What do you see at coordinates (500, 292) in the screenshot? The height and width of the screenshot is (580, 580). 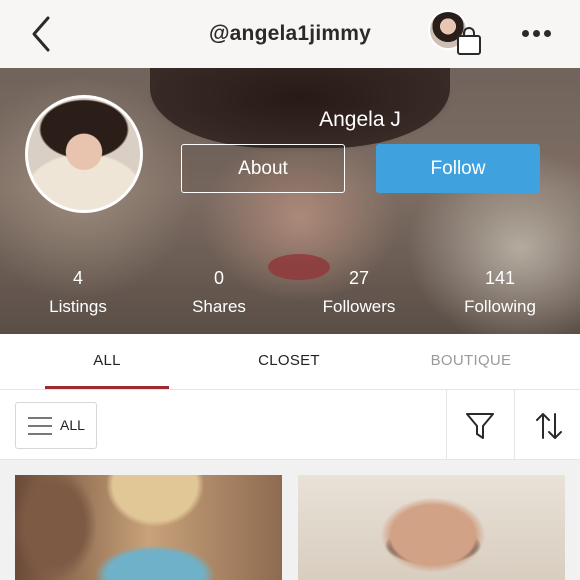 I see `stat-following: 141 Following` at bounding box center [500, 292].